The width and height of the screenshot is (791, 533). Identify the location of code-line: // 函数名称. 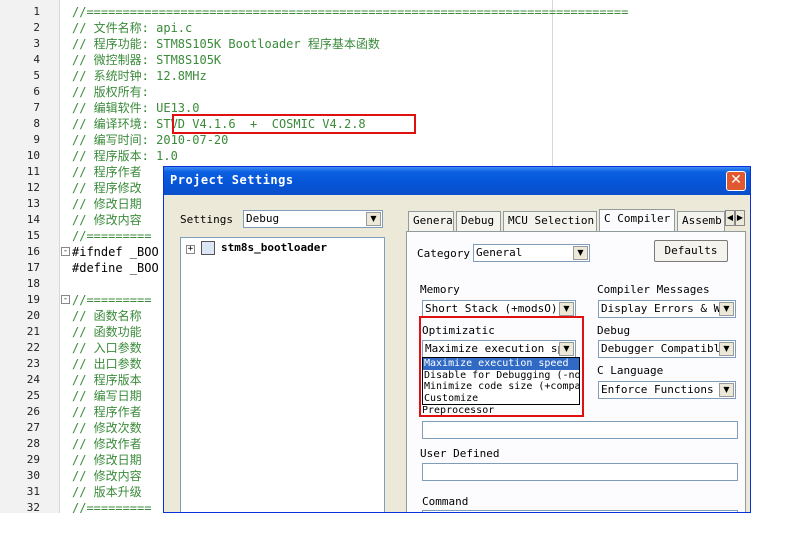
(107, 316).